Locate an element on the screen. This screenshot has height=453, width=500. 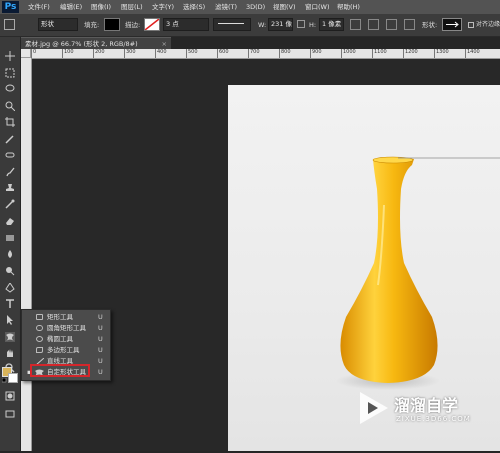
lasso-tool-icon is located at coordinates (10, 89).